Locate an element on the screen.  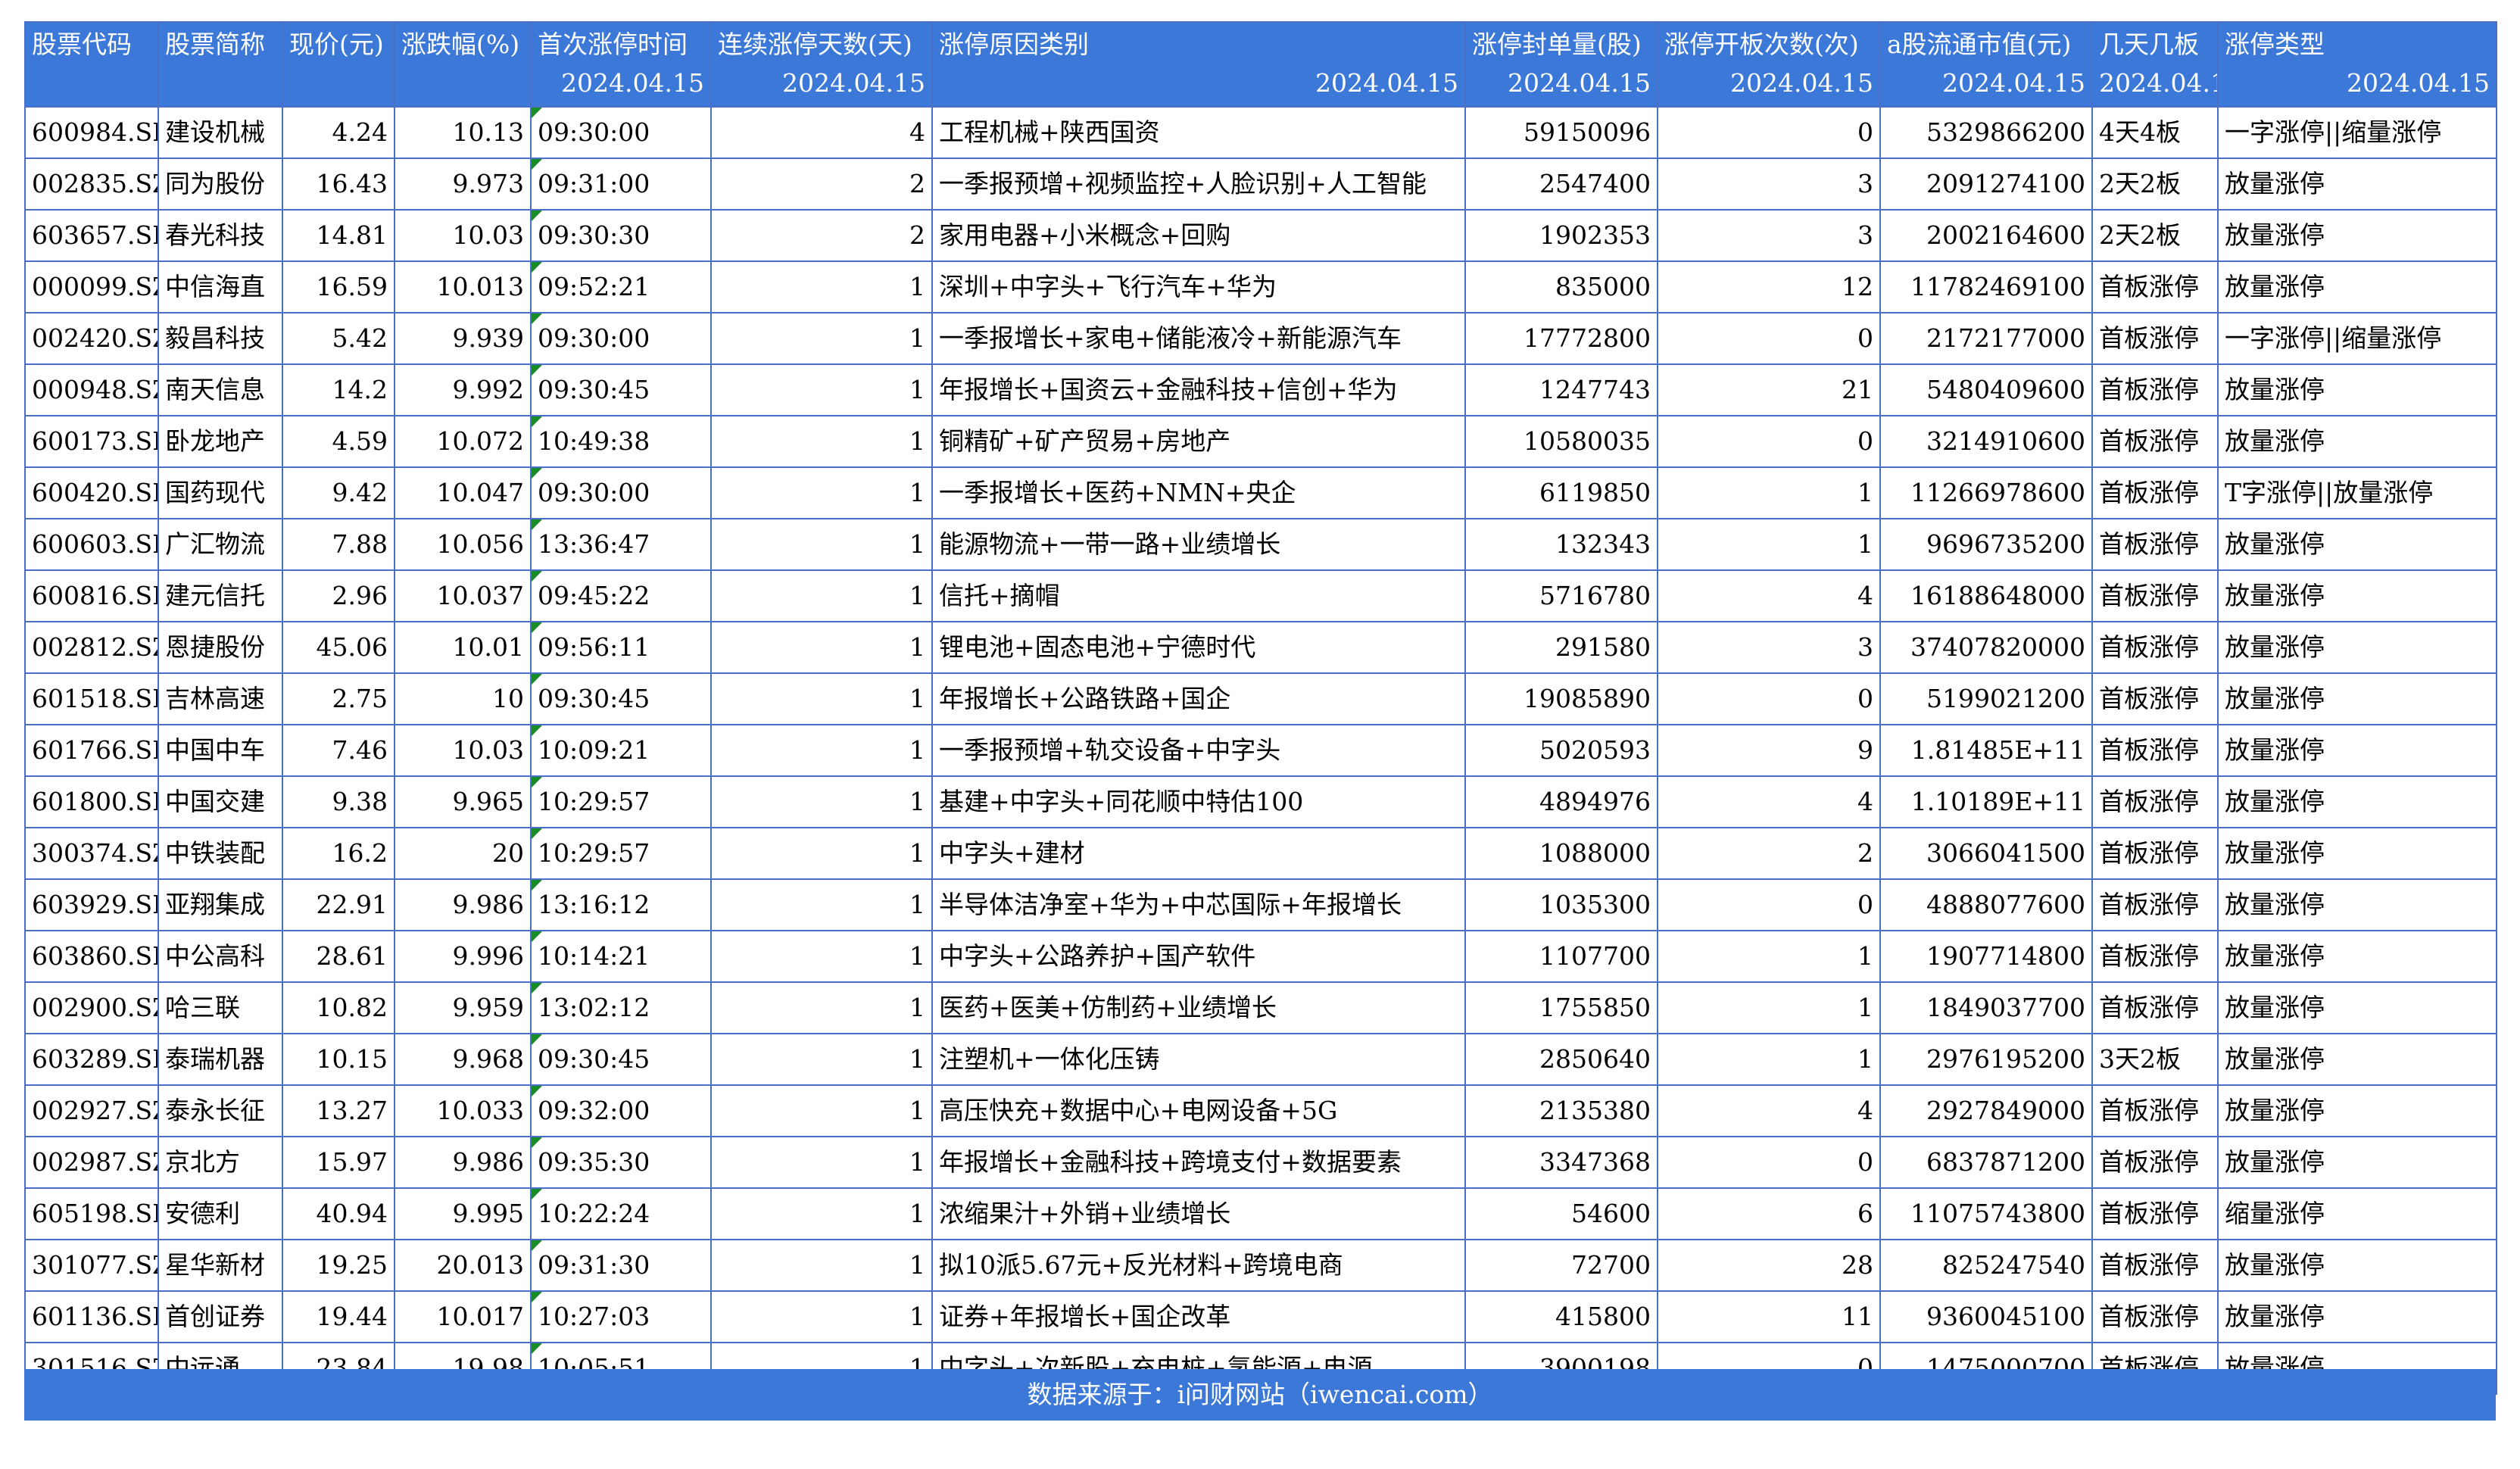
cell-stock-code: 002900.SZ is located at coordinates (91, 1008).